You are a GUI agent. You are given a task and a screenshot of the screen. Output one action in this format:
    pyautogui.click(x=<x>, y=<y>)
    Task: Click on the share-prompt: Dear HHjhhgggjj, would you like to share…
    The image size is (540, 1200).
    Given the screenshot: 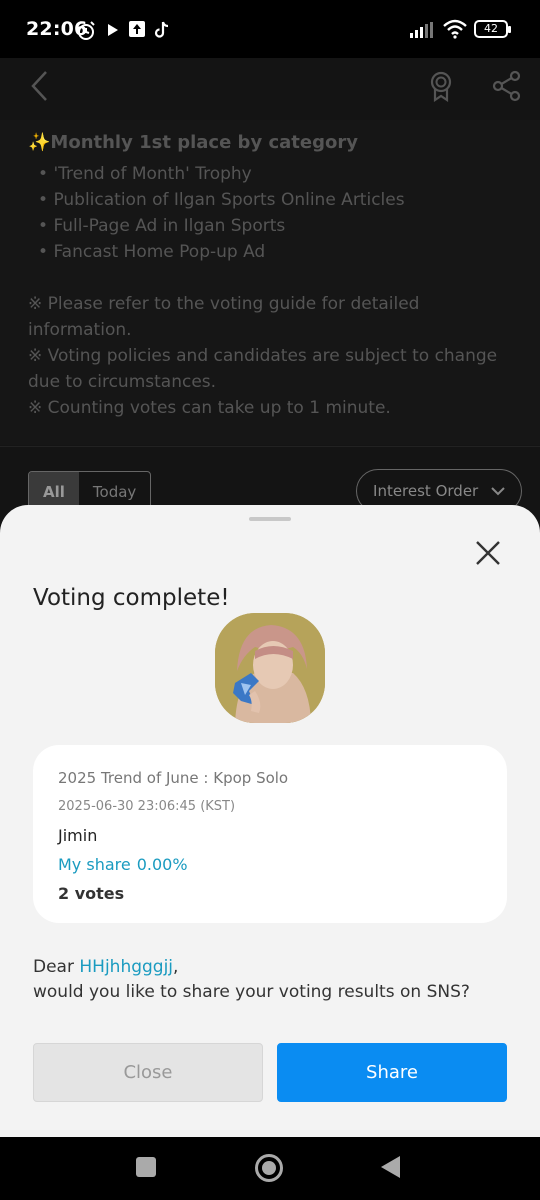 What is the action you would take?
    pyautogui.click(x=273, y=980)
    